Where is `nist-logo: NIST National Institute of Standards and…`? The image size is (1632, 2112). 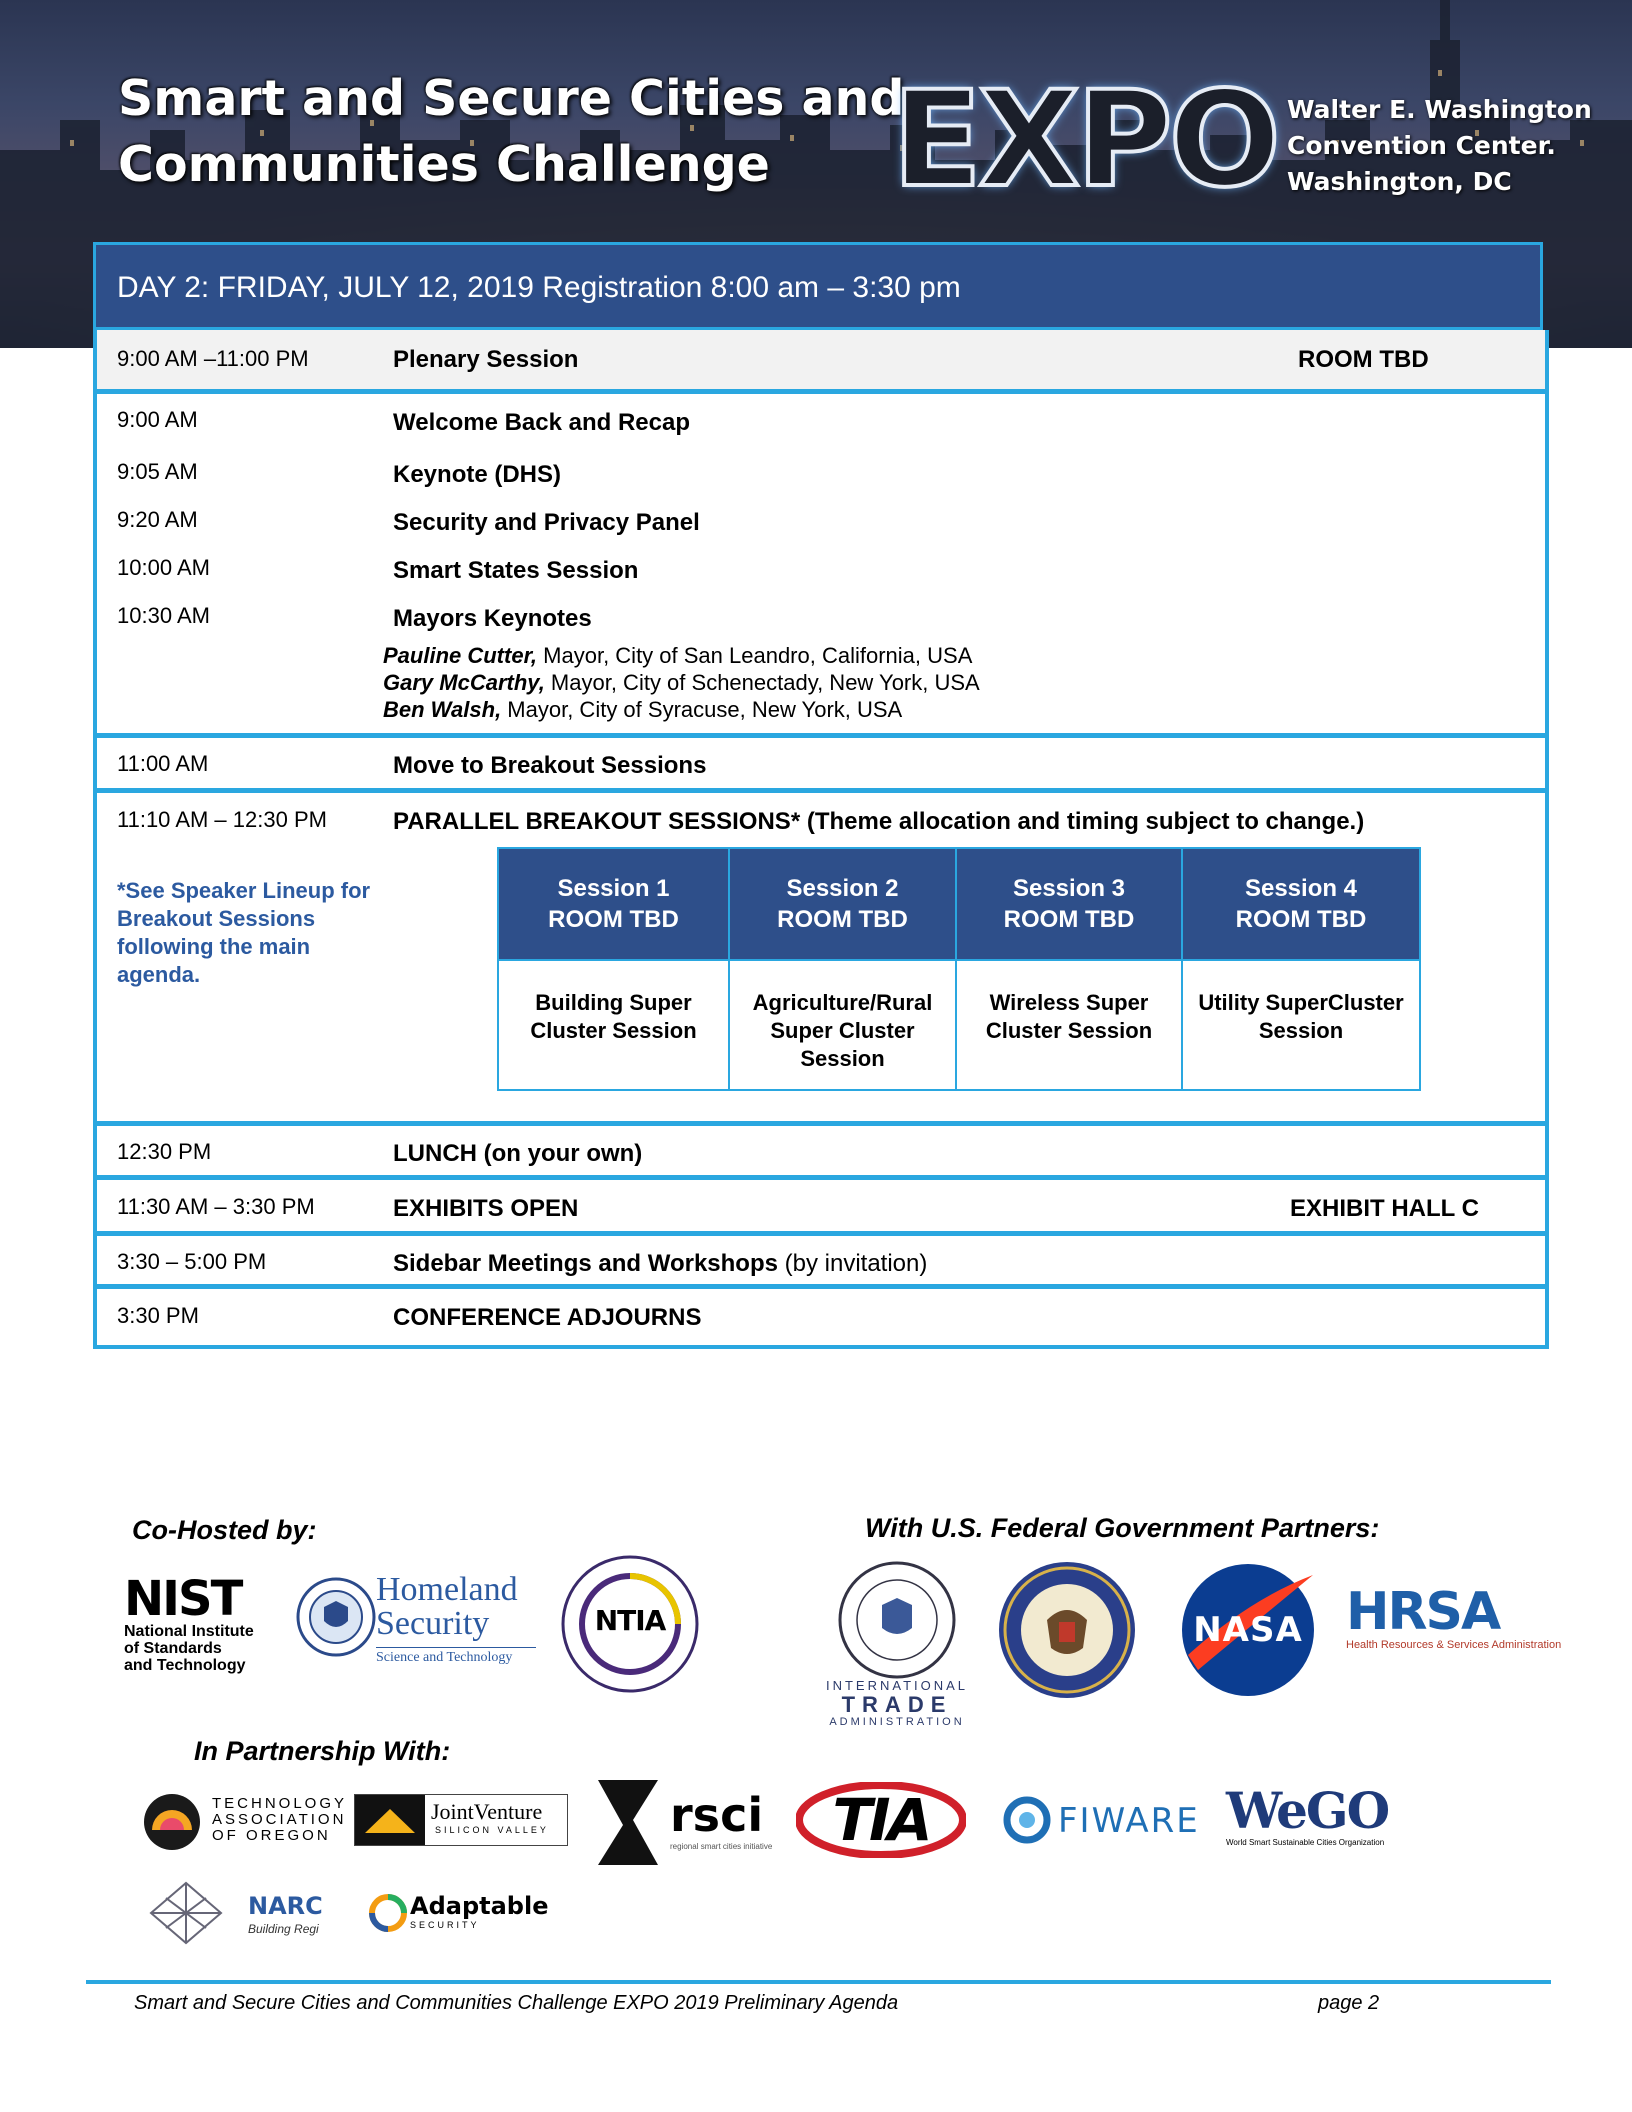 nist-logo: NIST National Institute of Standards and… is located at coordinates (209, 1625).